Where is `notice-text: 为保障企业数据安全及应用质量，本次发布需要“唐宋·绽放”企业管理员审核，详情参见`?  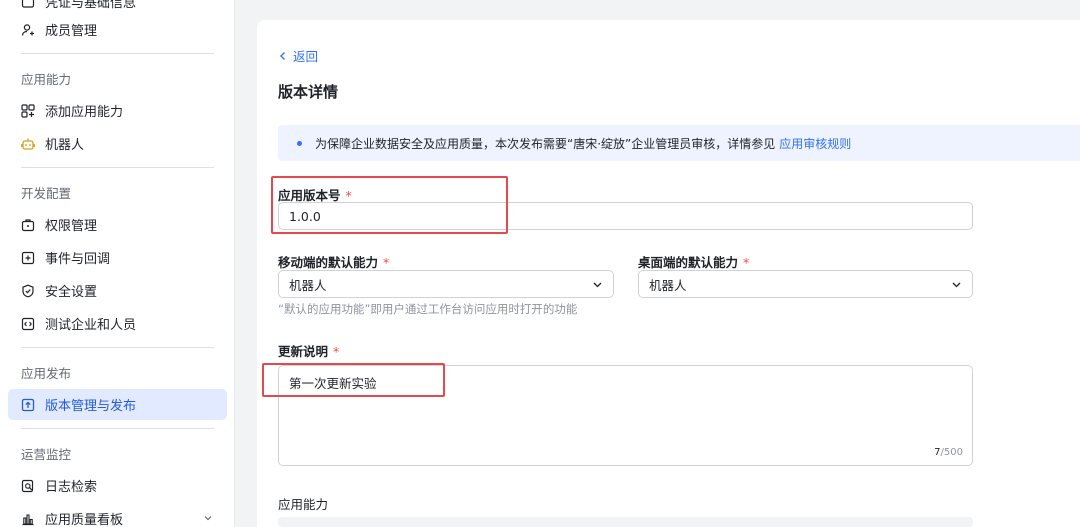 notice-text: 为保障企业数据安全及应用质量，本次发布需要“唐宋·绽放”企业管理员审核，详情参见 is located at coordinates (545, 143).